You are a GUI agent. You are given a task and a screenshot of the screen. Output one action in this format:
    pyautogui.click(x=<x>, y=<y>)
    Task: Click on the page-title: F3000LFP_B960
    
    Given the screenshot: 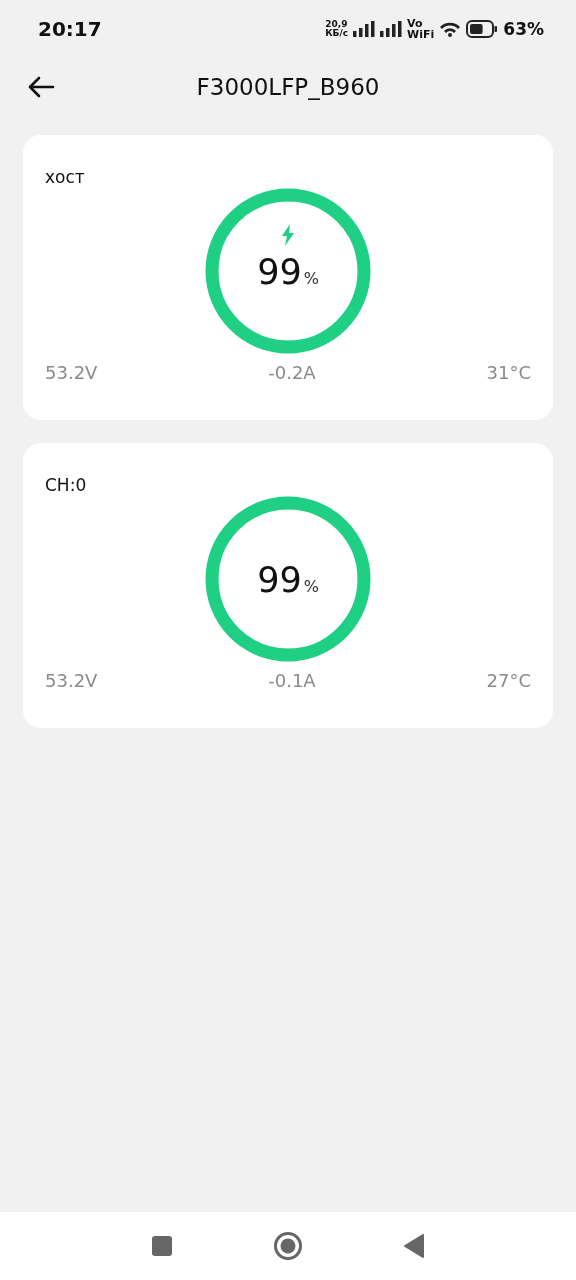 What is the action you would take?
    pyautogui.click(x=288, y=87)
    